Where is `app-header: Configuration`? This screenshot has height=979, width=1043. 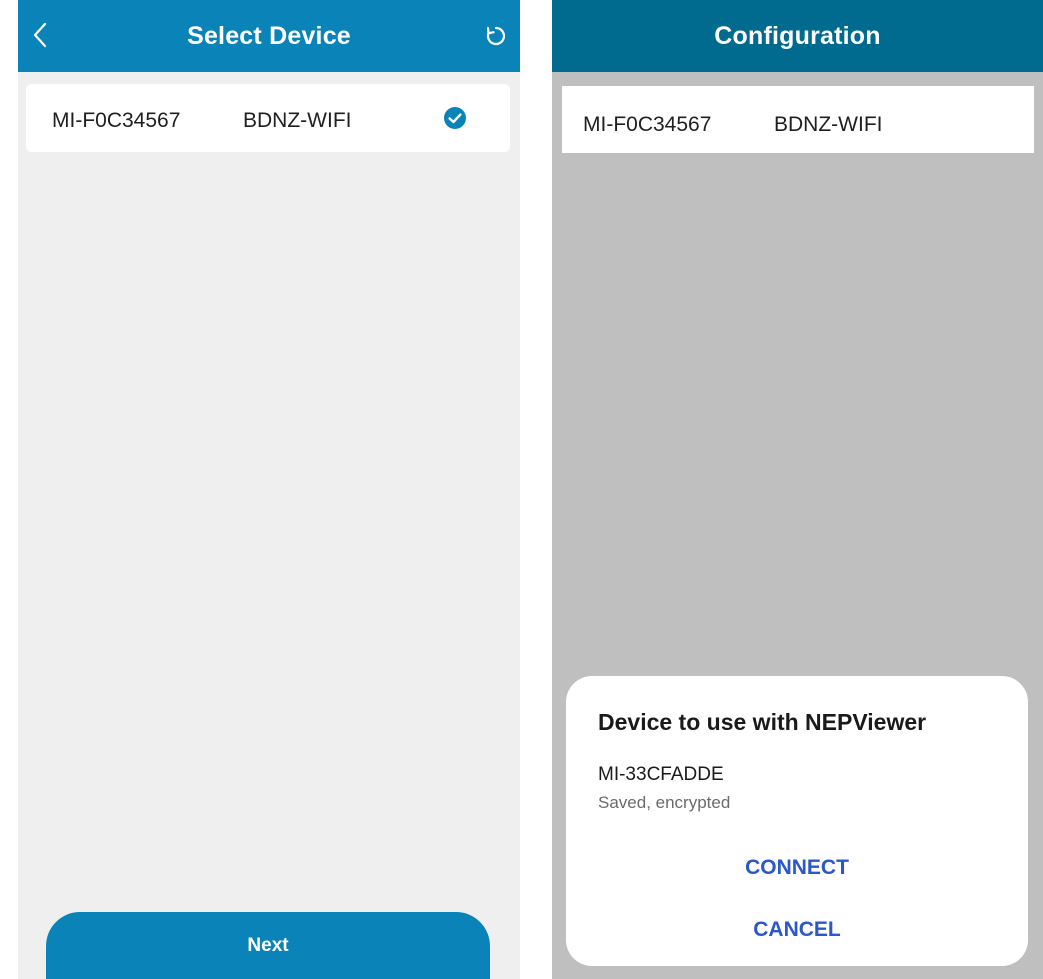
app-header: Configuration is located at coordinates (797, 36).